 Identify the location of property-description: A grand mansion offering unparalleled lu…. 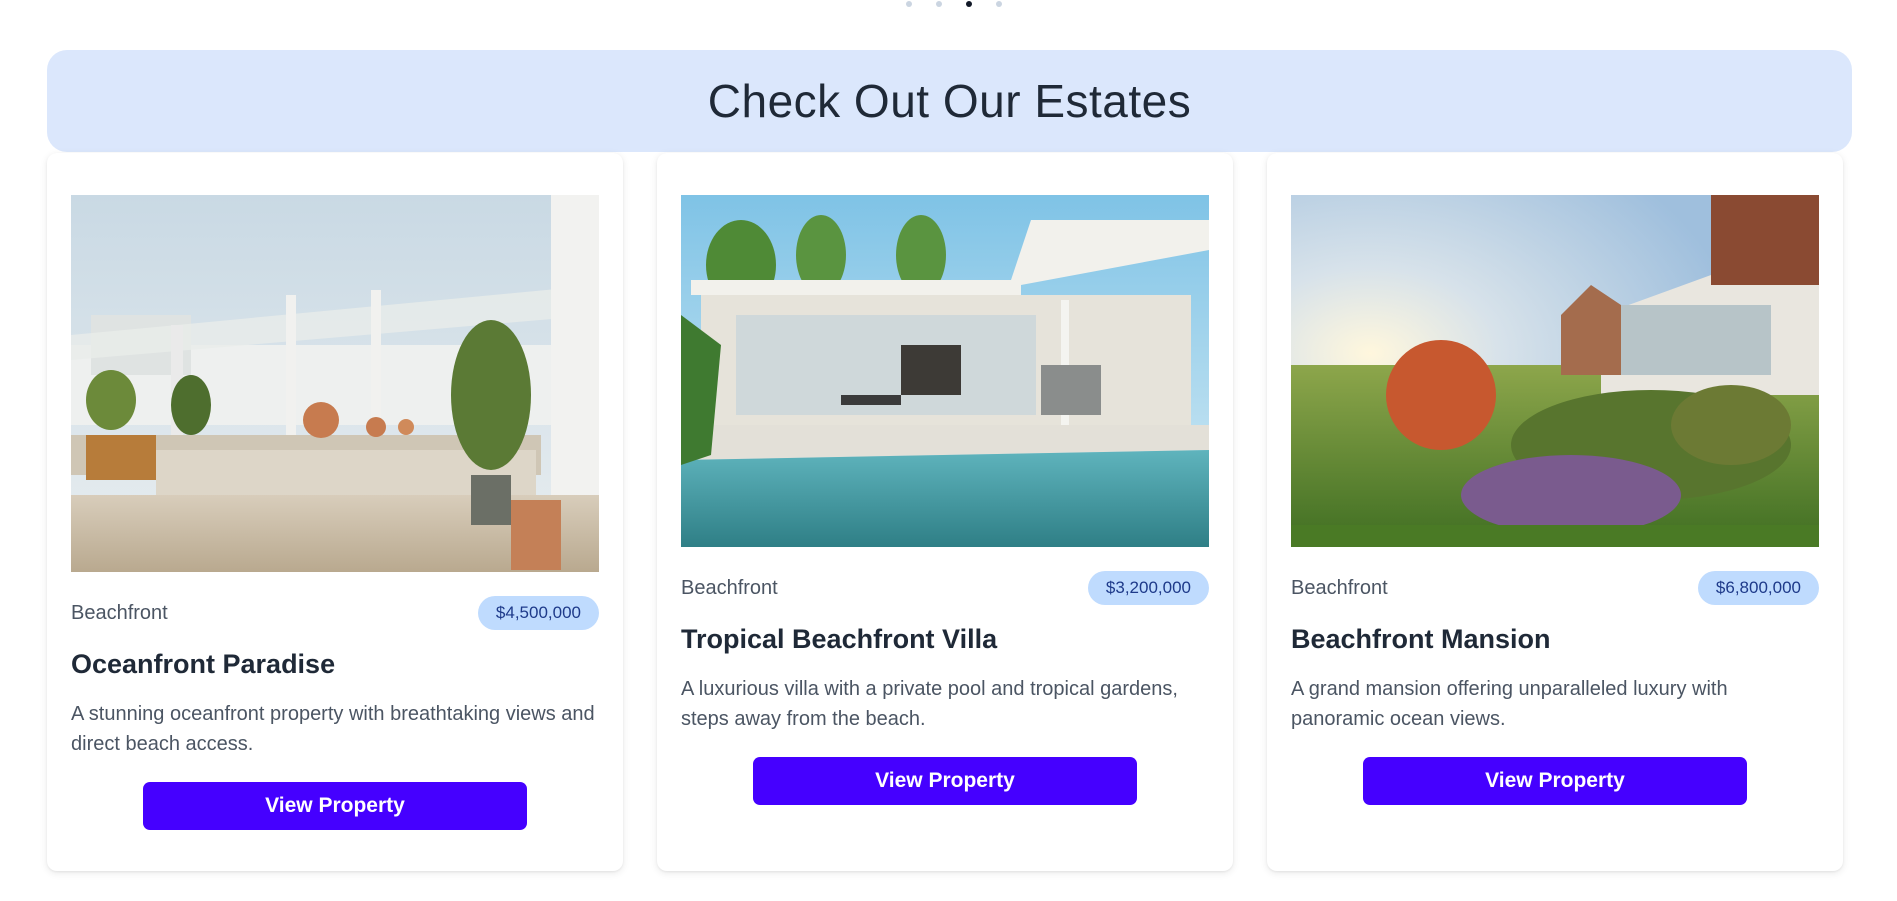
(1509, 704).